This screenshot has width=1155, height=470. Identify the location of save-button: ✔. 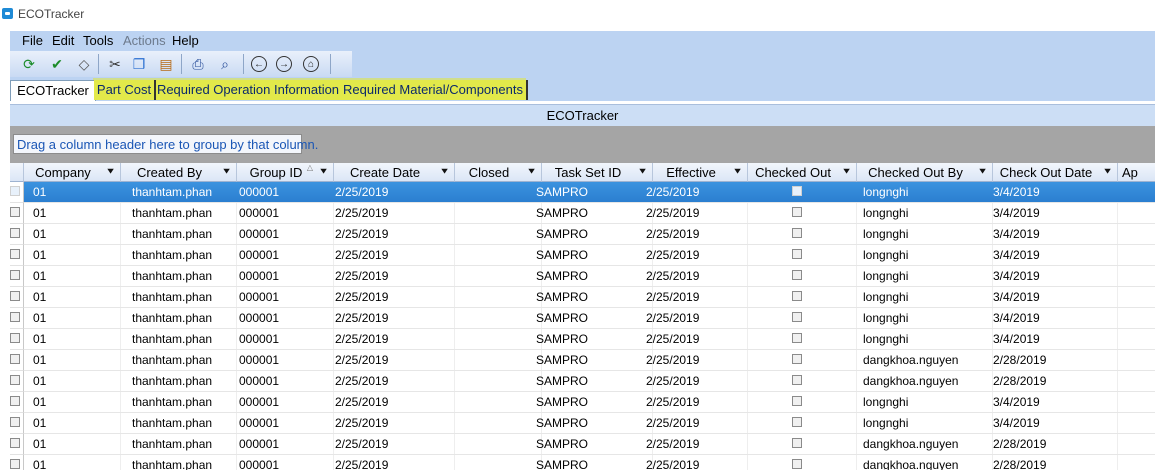
(57, 64).